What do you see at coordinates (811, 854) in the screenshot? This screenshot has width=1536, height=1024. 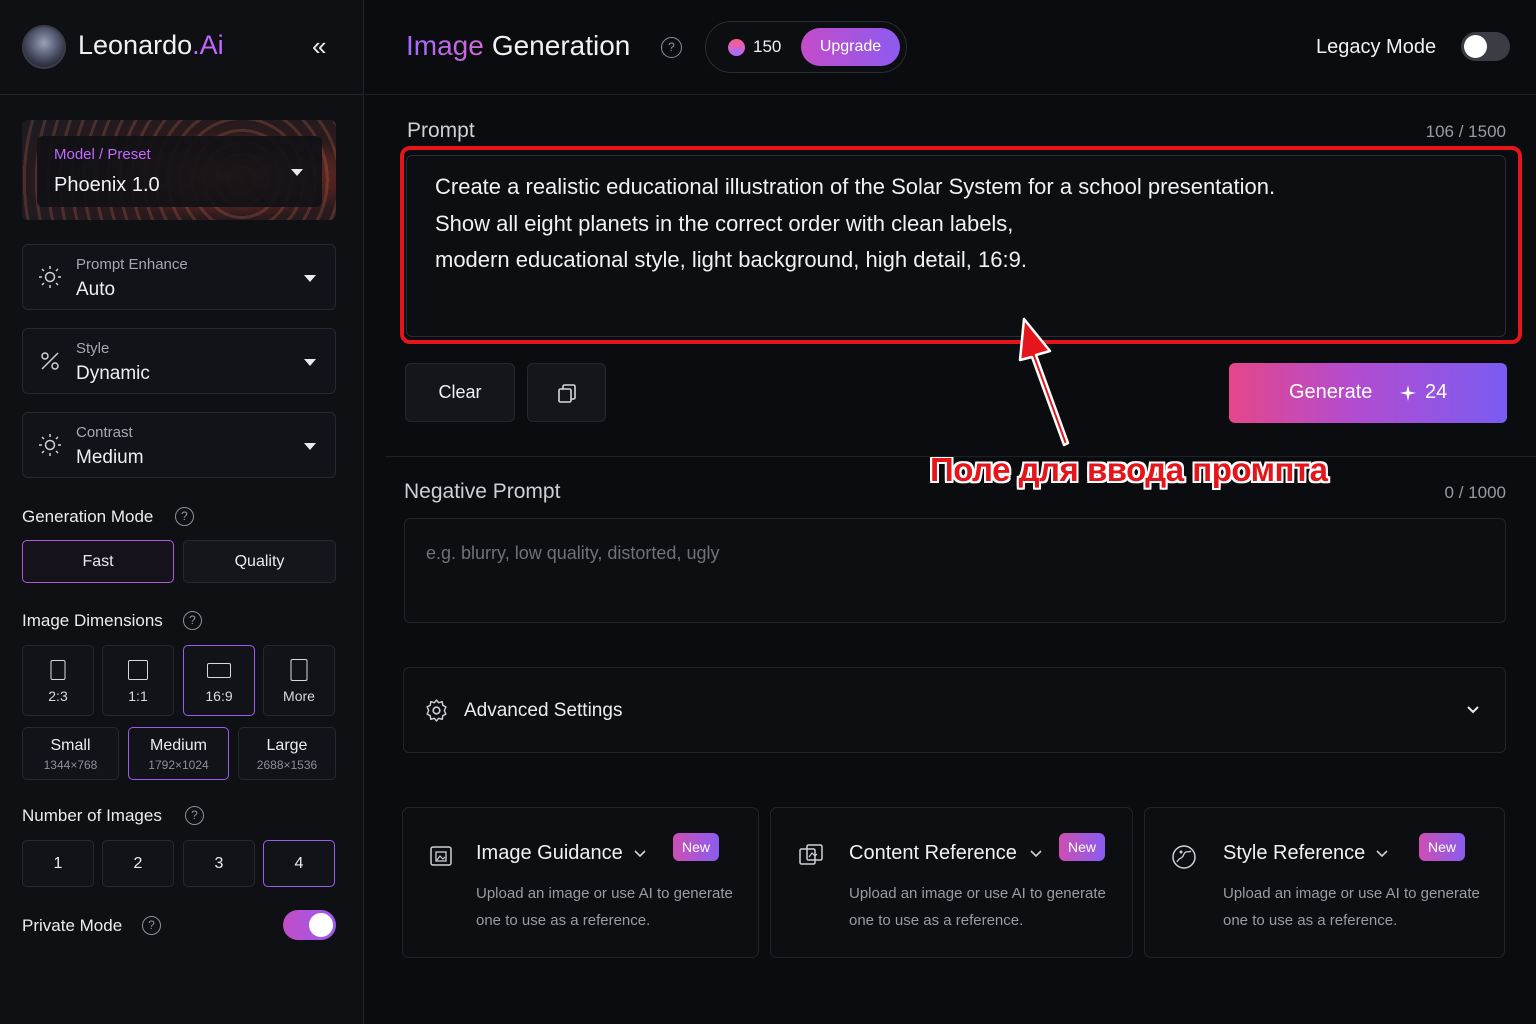 I see `content-reference-icon` at bounding box center [811, 854].